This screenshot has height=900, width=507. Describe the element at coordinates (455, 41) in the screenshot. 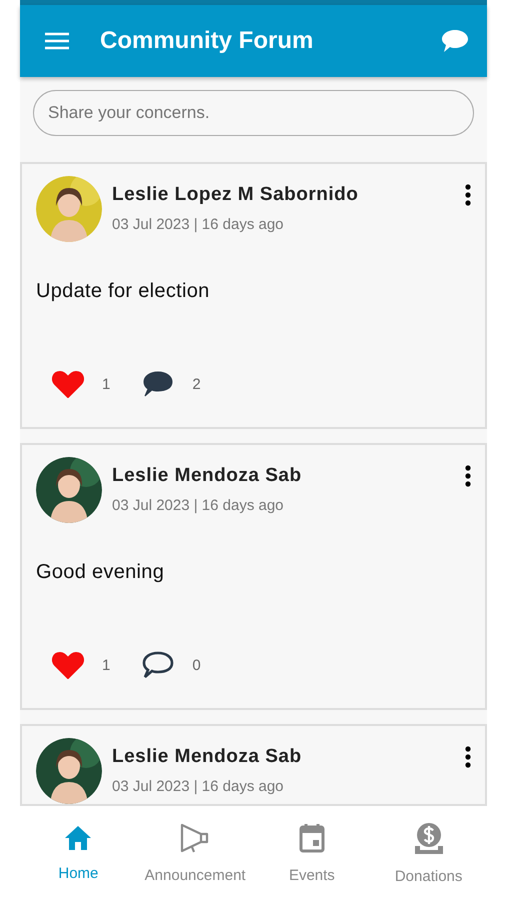

I see `chat-bubble-icon` at that location.